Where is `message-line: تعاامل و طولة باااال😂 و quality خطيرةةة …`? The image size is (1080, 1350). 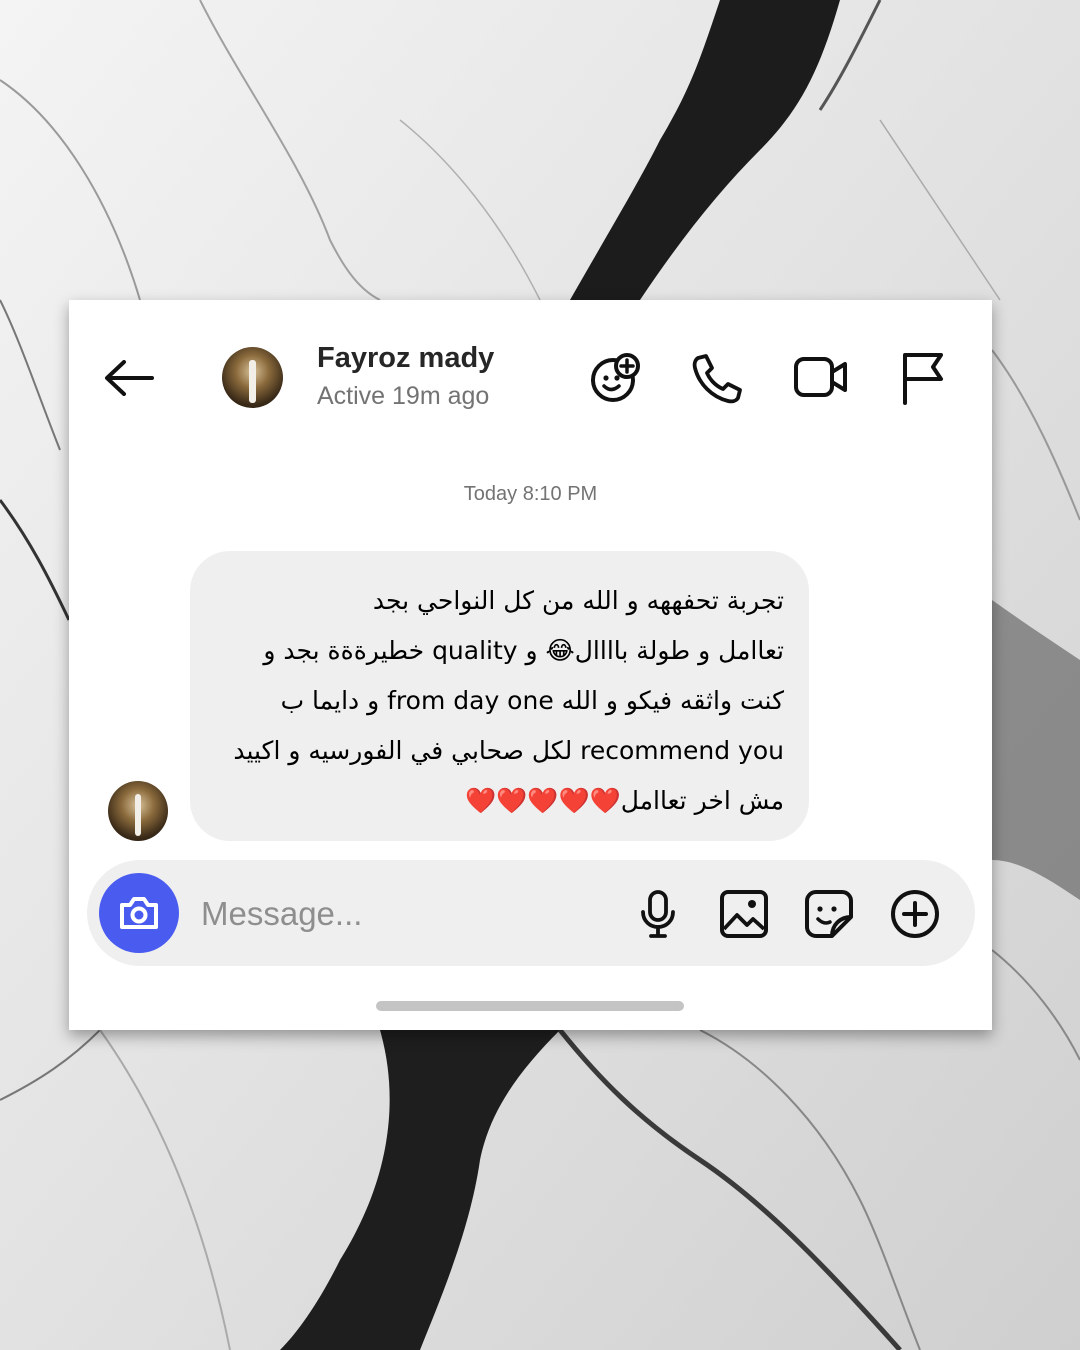
message-line: تعاامل و طولة باااال😂 و quality خطيرةةة … is located at coordinates (523, 650).